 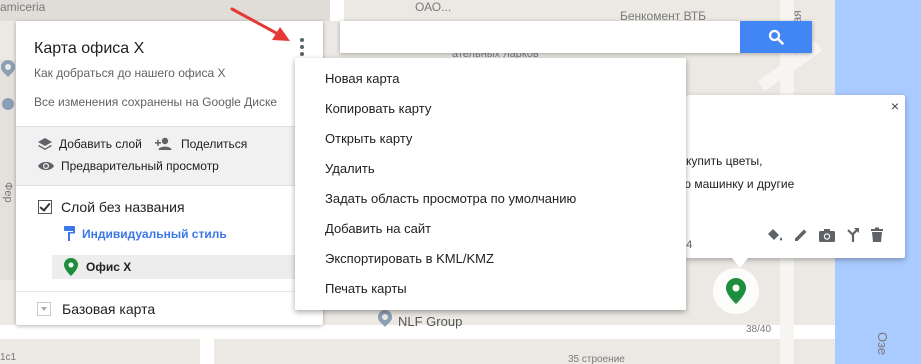 I want to click on paint-bucket-icon, so click(x=775, y=235).